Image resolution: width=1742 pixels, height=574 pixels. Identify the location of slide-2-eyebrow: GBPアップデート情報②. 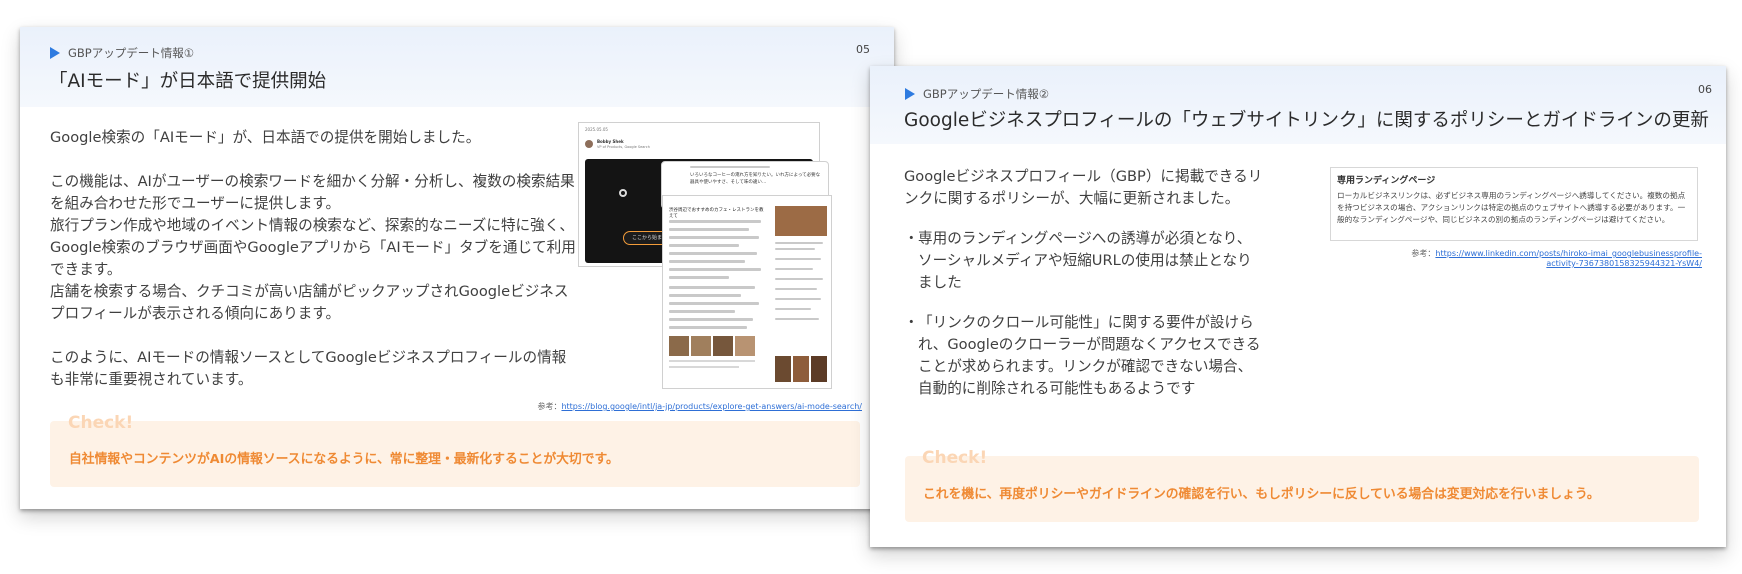
(977, 94).